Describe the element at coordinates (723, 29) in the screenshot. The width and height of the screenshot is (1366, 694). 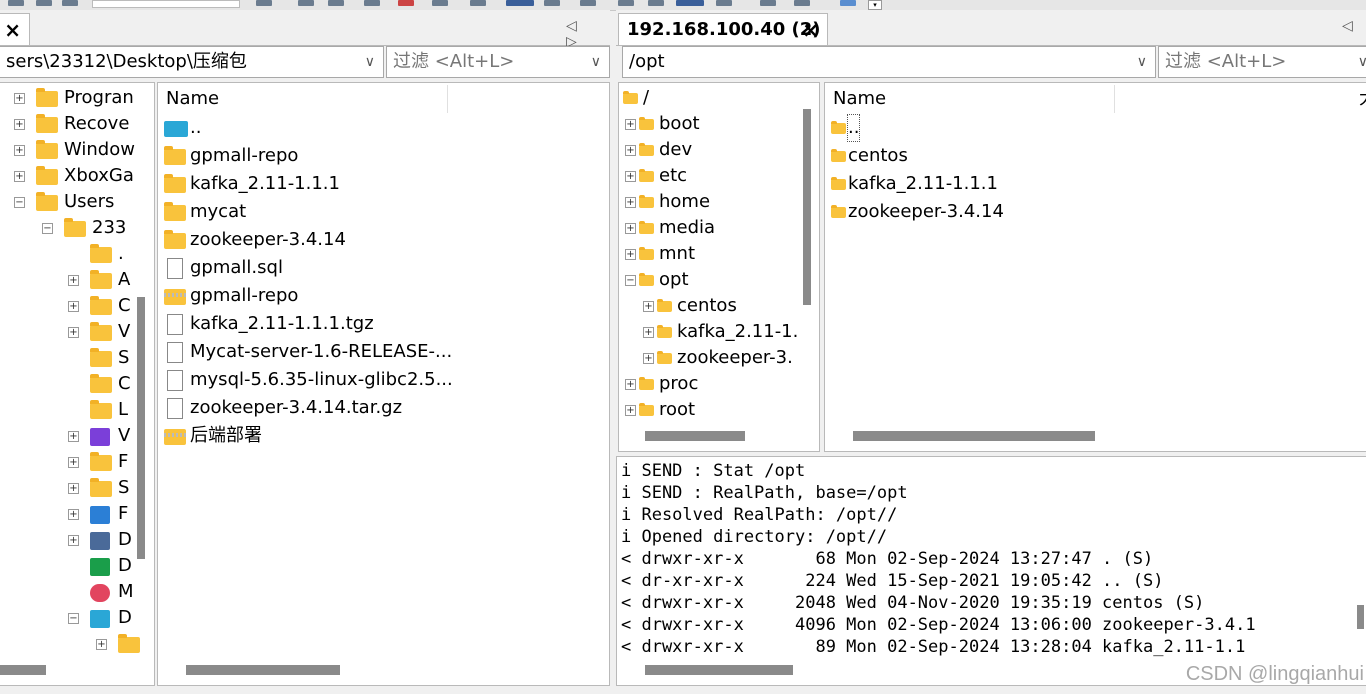
I see `right-tab: 192.168.100.40 (2) ×` at that location.